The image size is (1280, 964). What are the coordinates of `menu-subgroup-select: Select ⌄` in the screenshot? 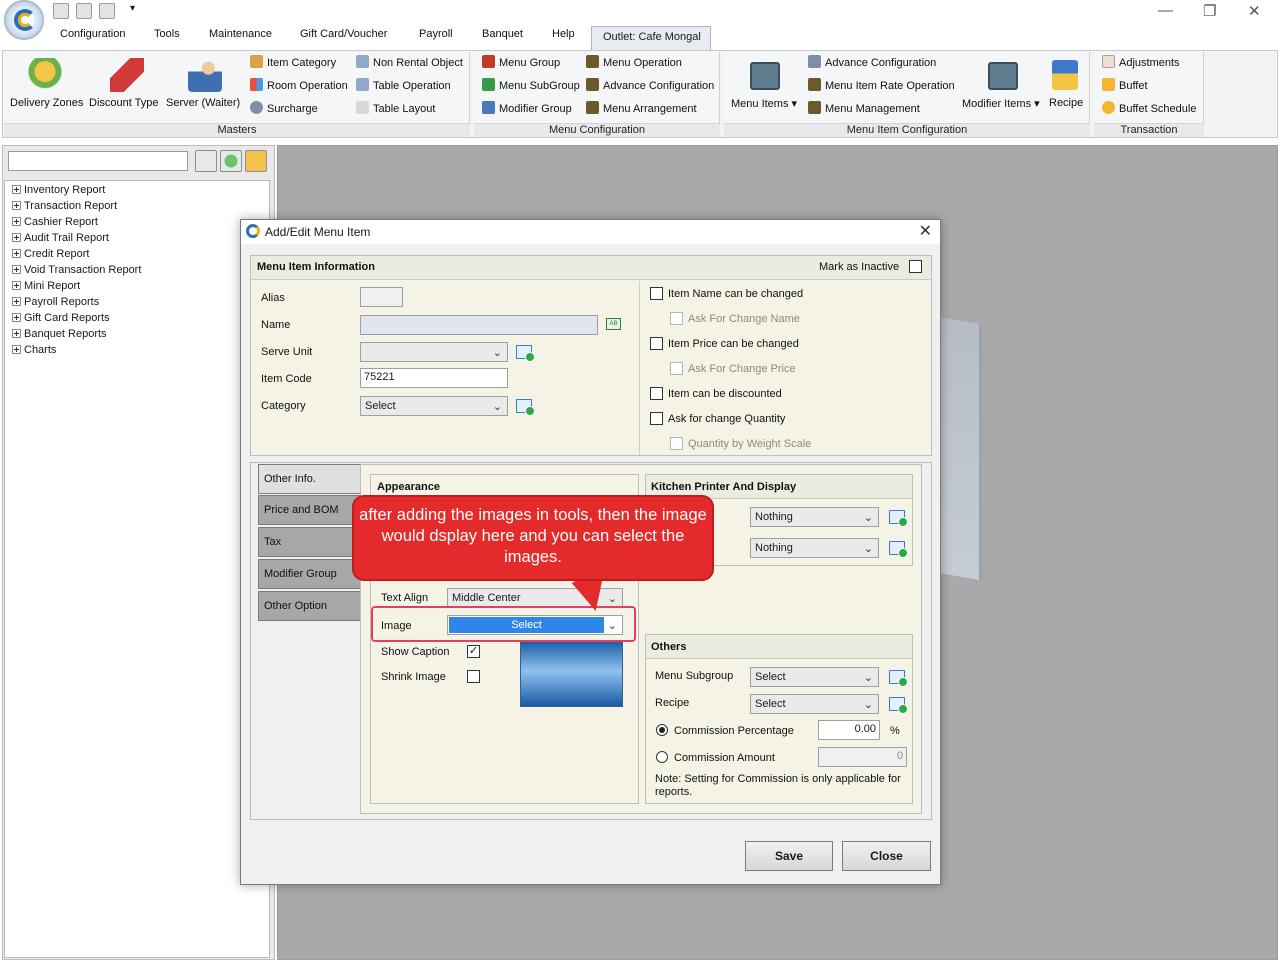 It's located at (814, 677).